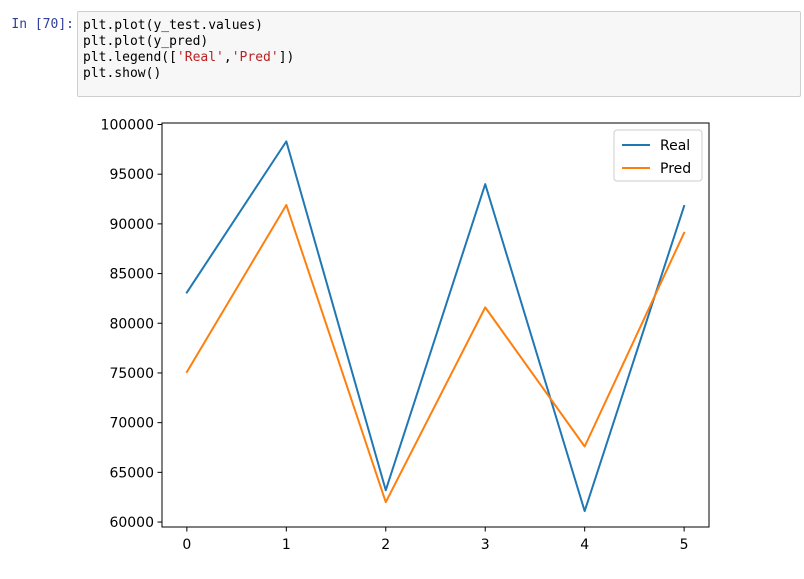 This screenshot has width=804, height=579. What do you see at coordinates (42, 24) in the screenshot?
I see `cell-prompt: In [70]:` at bounding box center [42, 24].